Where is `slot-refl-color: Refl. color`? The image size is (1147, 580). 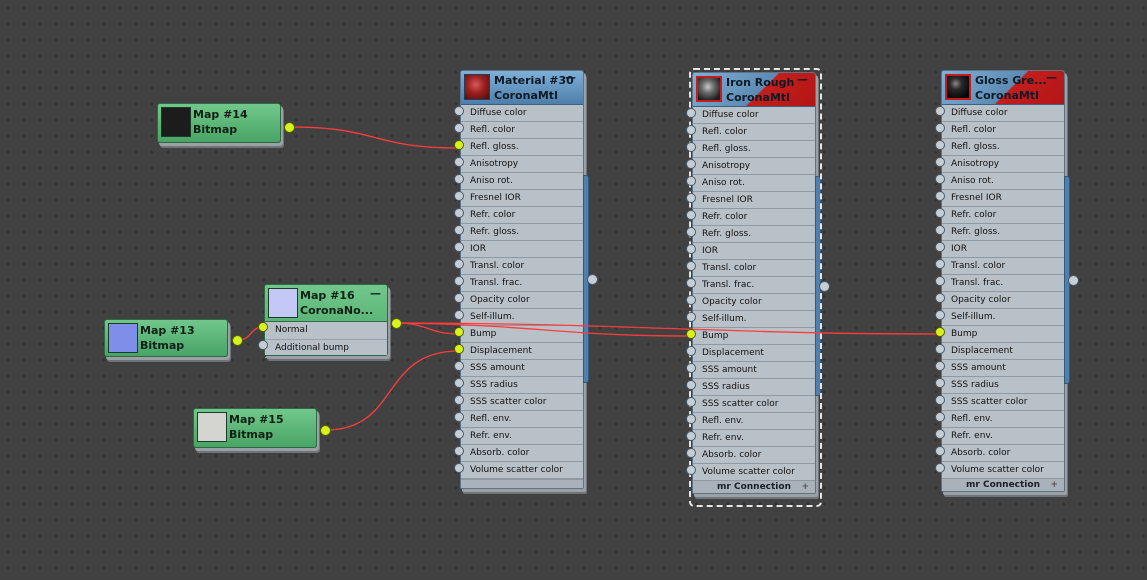 slot-refl-color: Refl. color is located at coordinates (754, 132).